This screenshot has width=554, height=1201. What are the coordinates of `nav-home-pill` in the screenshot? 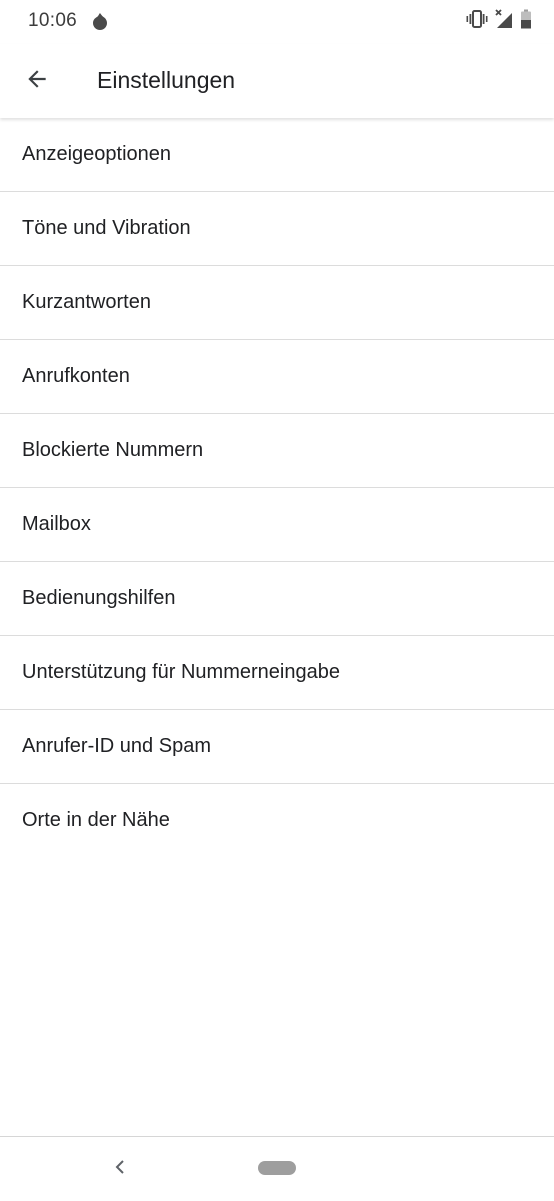 It's located at (277, 1168).